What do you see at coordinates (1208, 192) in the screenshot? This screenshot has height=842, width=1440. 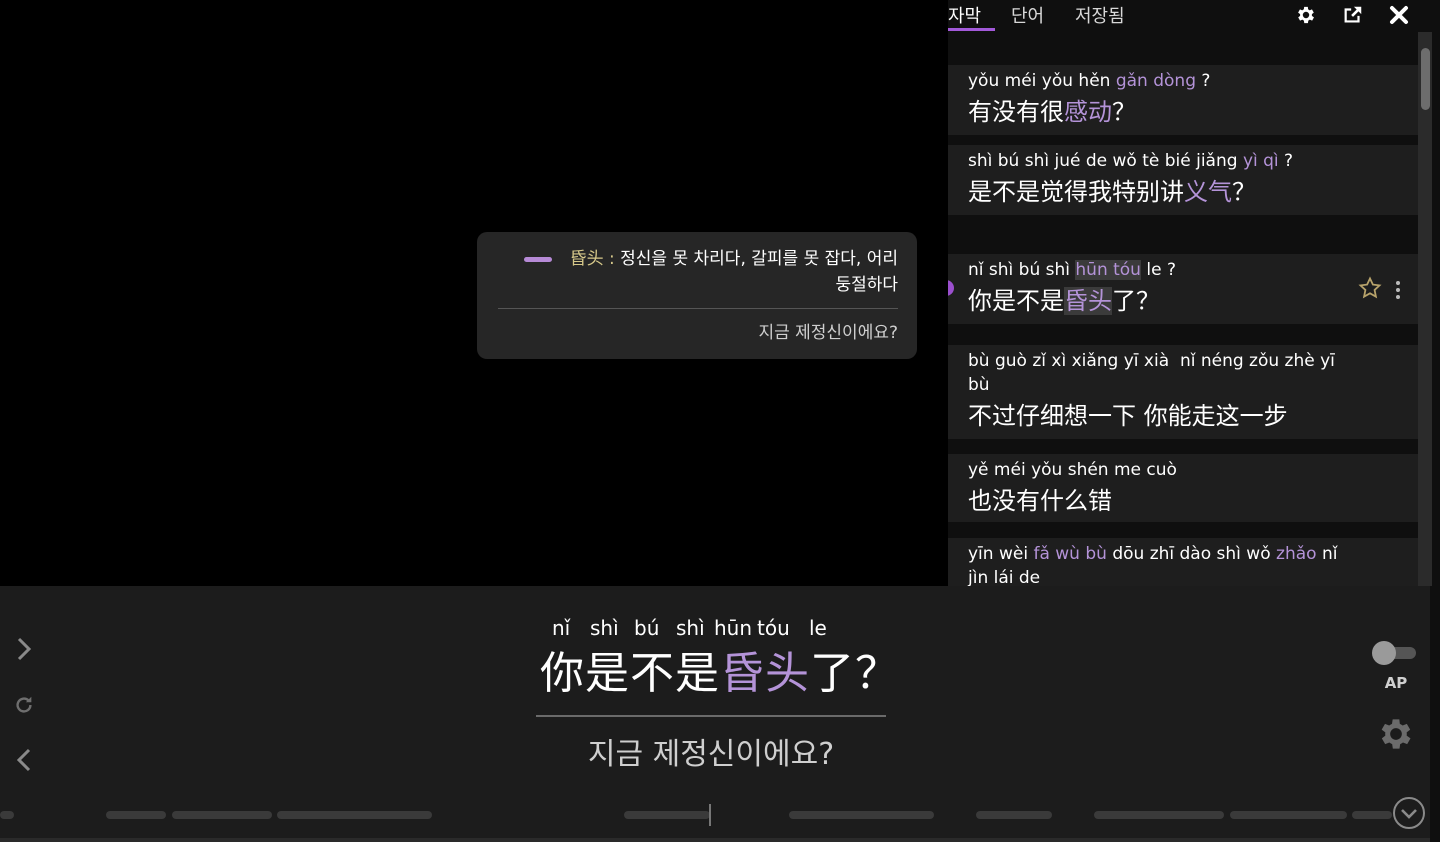 I see `card-hanzi-highlight: 义气` at bounding box center [1208, 192].